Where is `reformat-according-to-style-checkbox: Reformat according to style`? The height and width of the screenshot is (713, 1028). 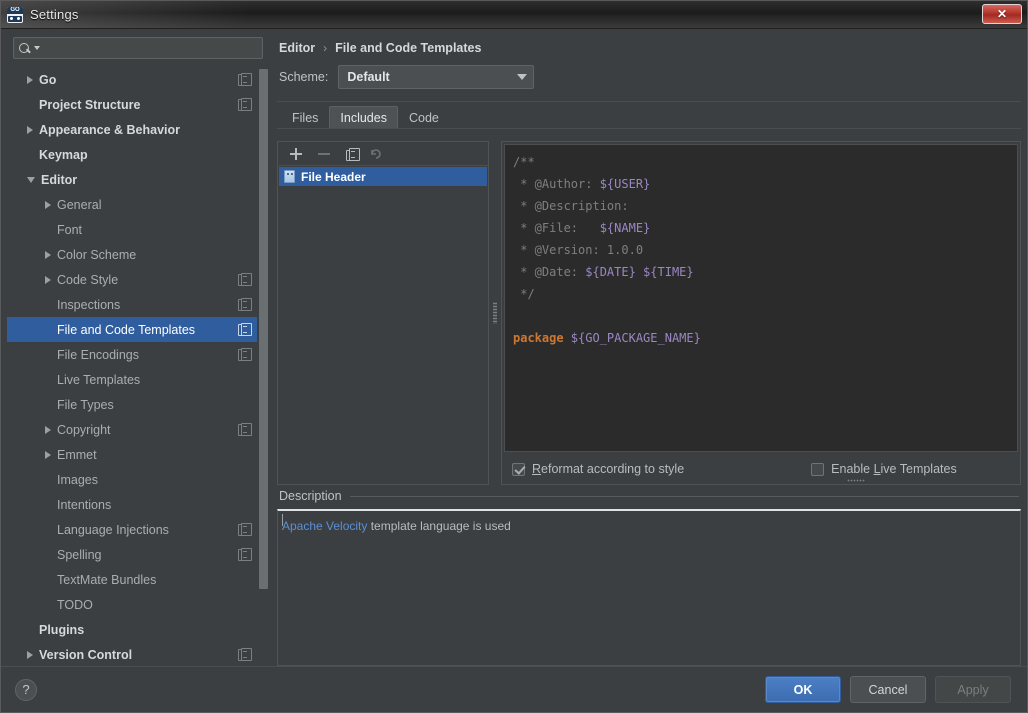 reformat-according-to-style-checkbox: Reformat according to style is located at coordinates (598, 469).